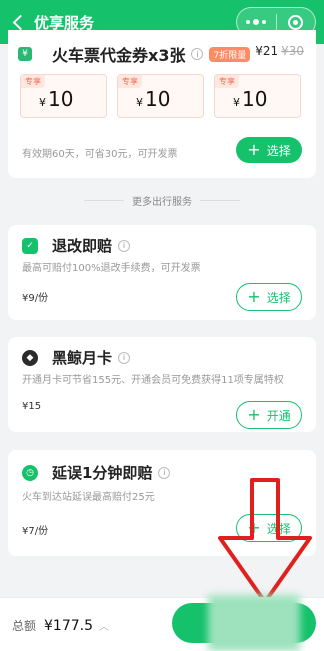  I want to click on divider-label: 更多出行服务, so click(162, 202).